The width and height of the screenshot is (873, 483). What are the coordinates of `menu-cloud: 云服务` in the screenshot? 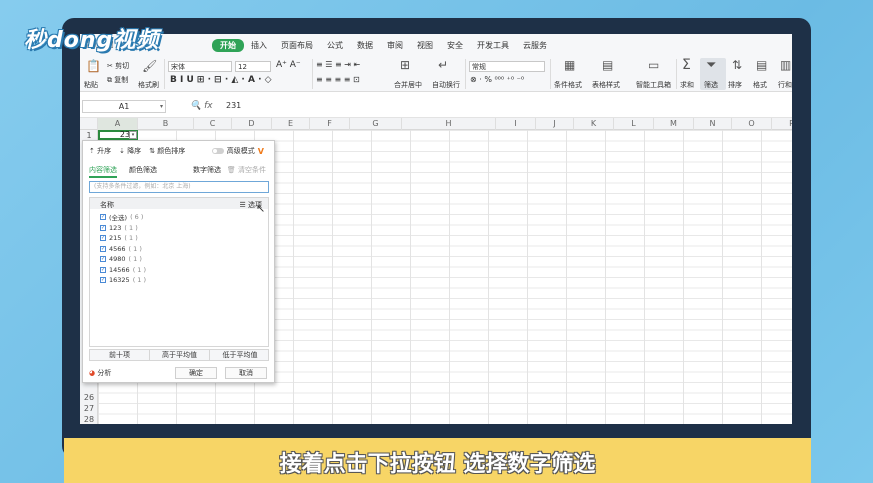 It's located at (535, 45).